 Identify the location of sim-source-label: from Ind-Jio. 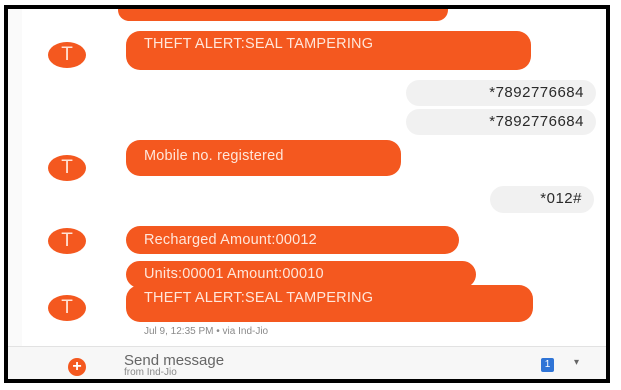
(150, 372).